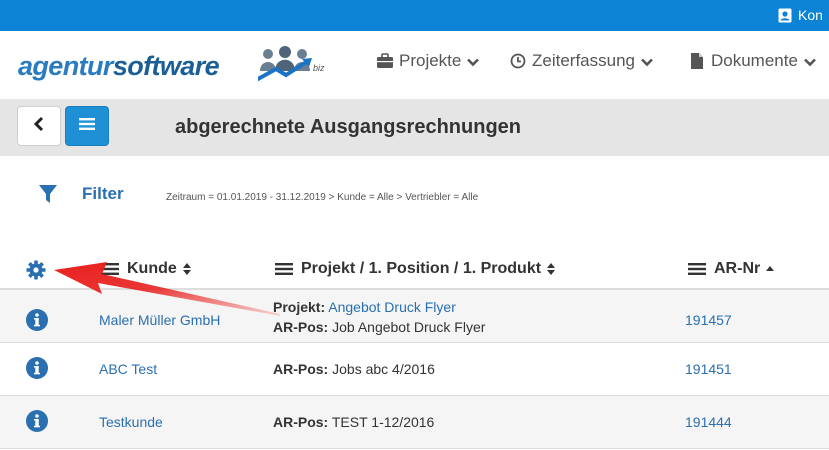  What do you see at coordinates (810, 15) in the screenshot?
I see `contact-label: Kon` at bounding box center [810, 15].